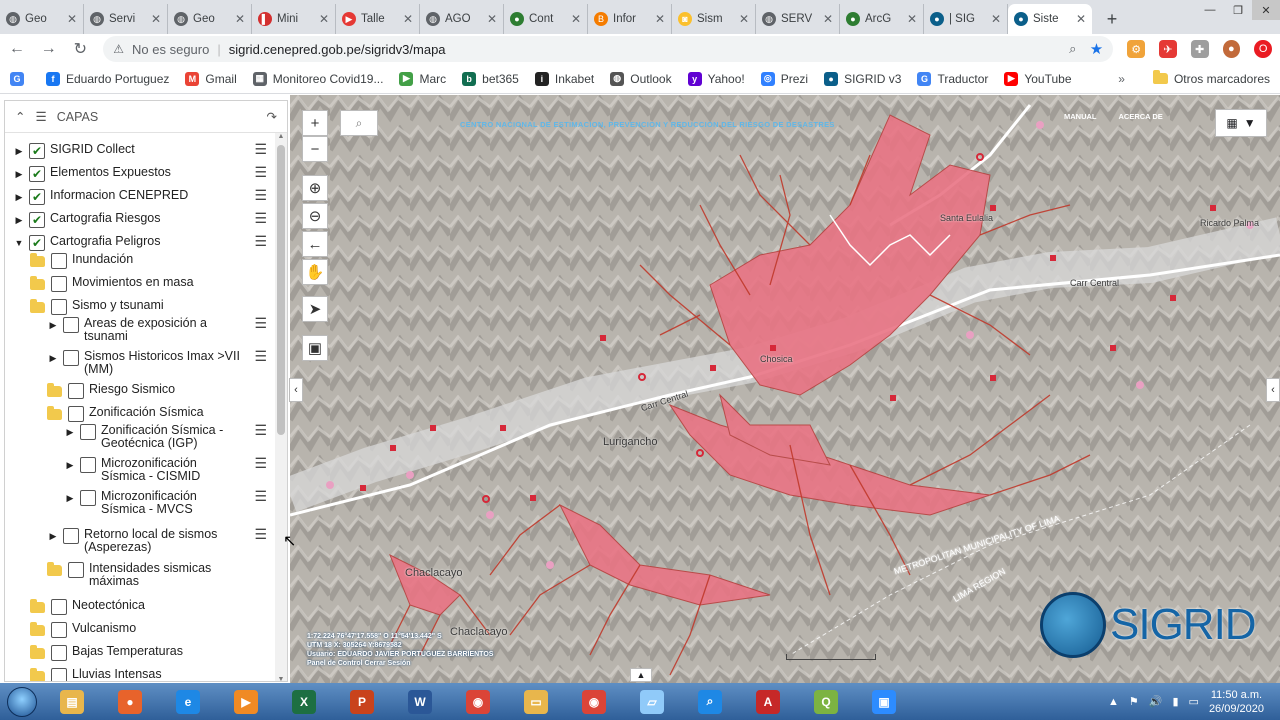 The height and width of the screenshot is (720, 1280). I want to click on security-status: No es seguro, so click(170, 49).